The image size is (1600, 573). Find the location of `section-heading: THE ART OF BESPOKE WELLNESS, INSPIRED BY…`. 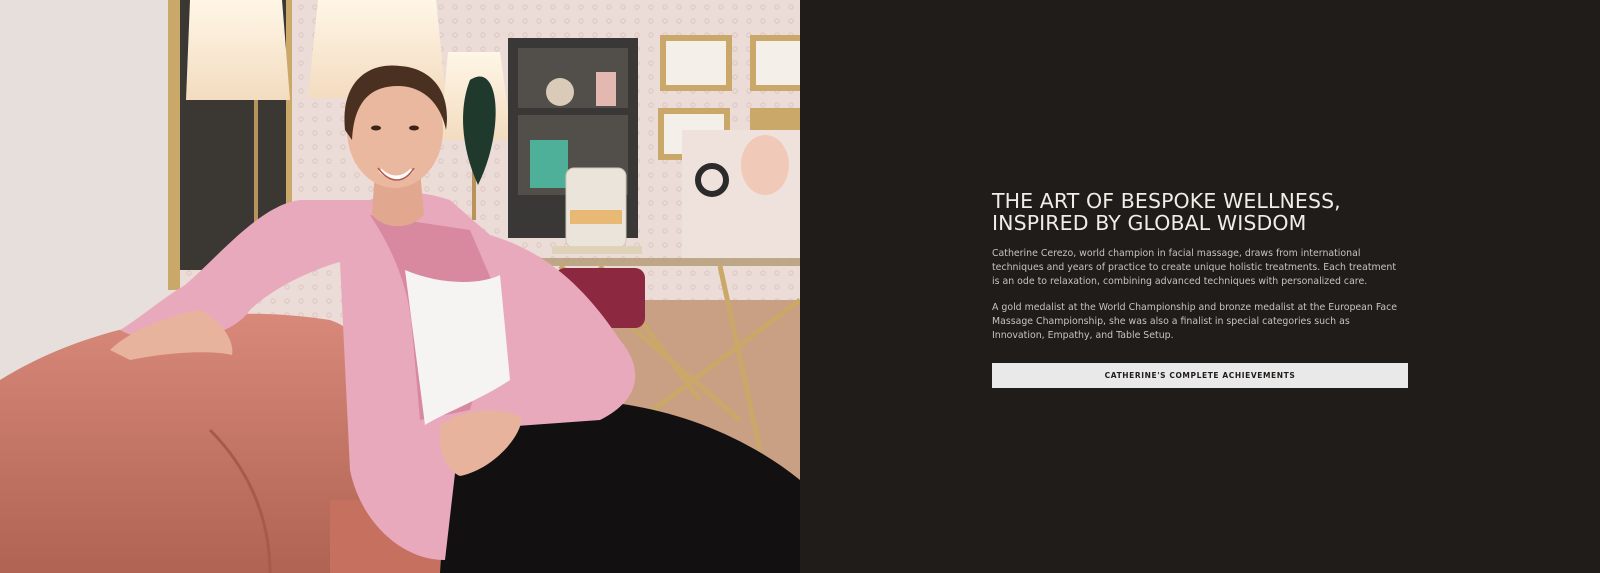

section-heading: THE ART OF BESPOKE WELLNESS, INSPIRED BY… is located at coordinates (1166, 212).